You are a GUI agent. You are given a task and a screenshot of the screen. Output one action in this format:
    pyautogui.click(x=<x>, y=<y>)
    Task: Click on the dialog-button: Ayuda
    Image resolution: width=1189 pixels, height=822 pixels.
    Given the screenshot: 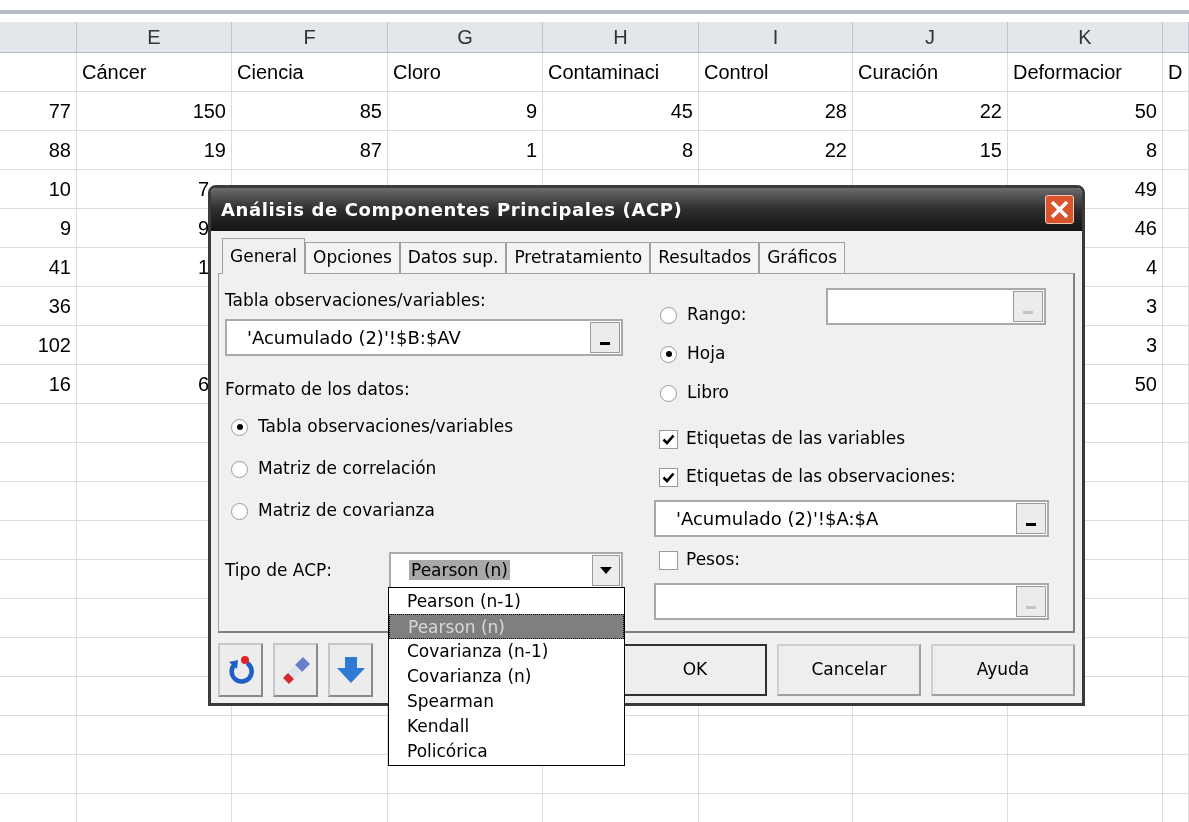 What is the action you would take?
    pyautogui.click(x=1003, y=670)
    